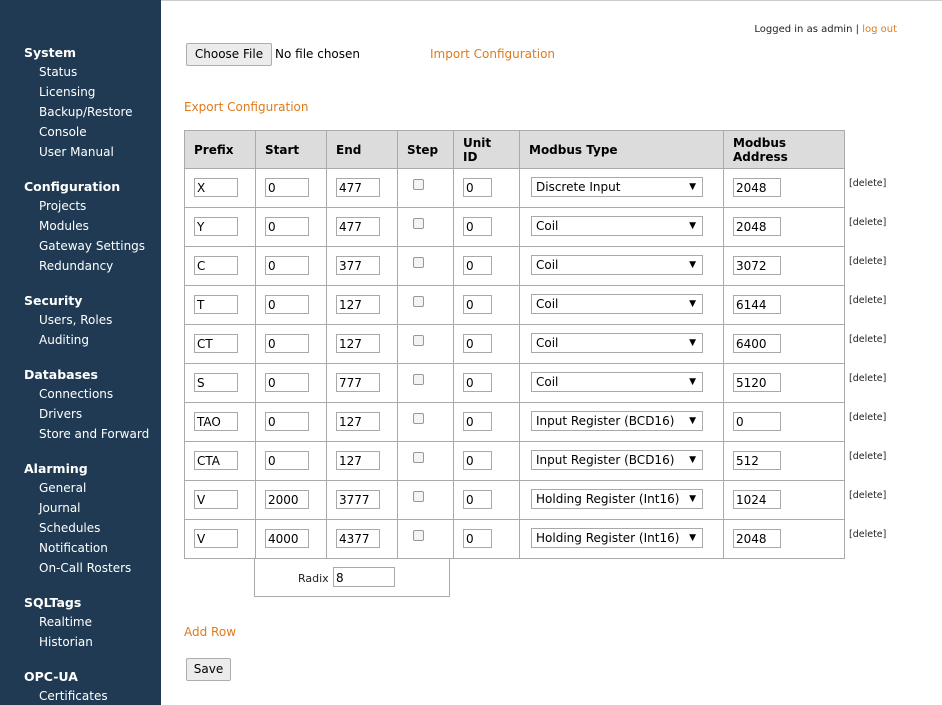 This screenshot has height=705, width=942. What do you see at coordinates (208, 669) in the screenshot?
I see `save-button: Save` at bounding box center [208, 669].